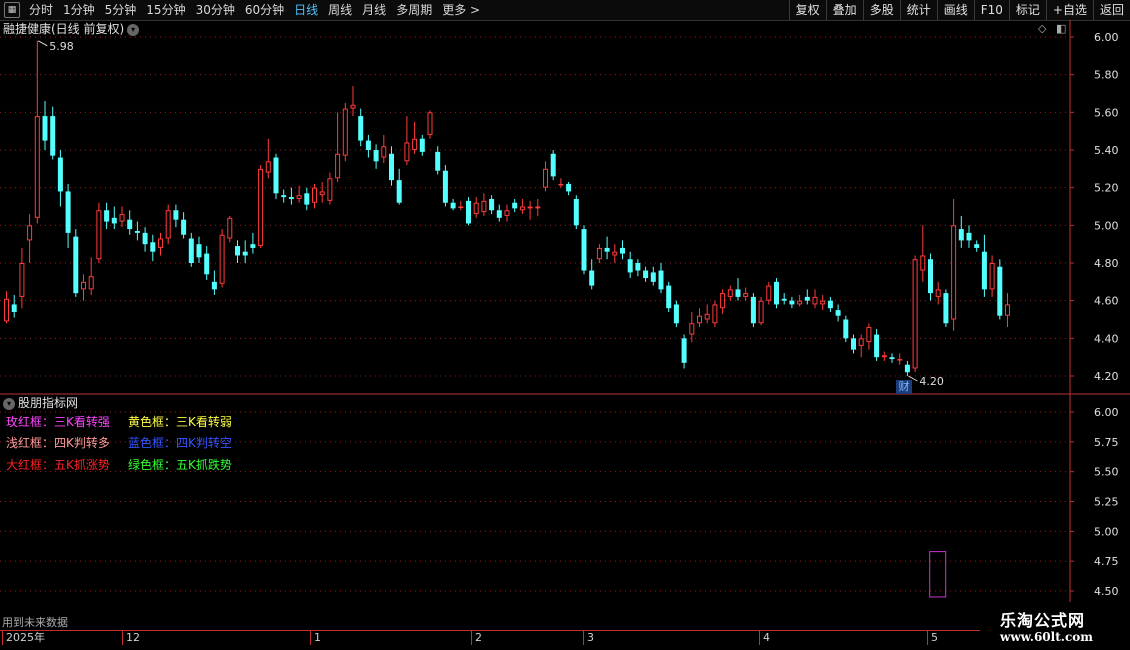 This screenshot has width=1130, height=650. Describe the element at coordinates (1106, 37) in the screenshot. I see `price-tick-label: 6.00` at that location.